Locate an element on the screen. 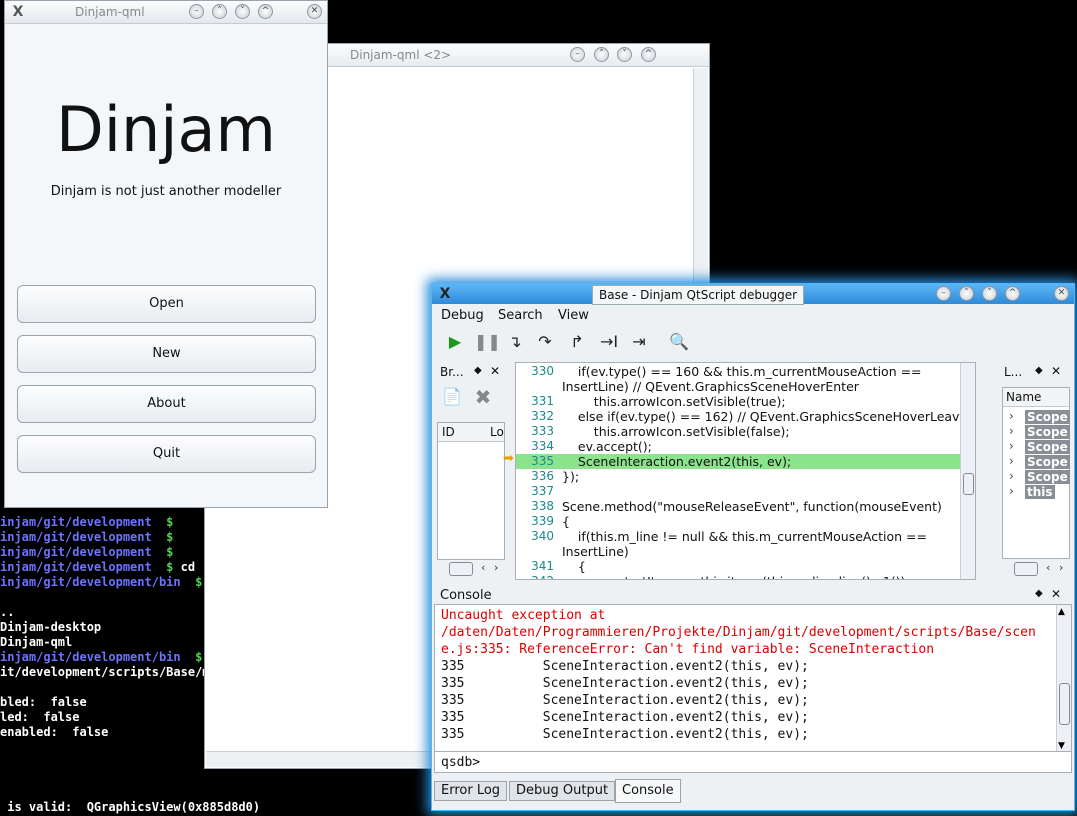 The image size is (1077, 816). breakpoints-list: ID Lo is located at coordinates (471, 491).